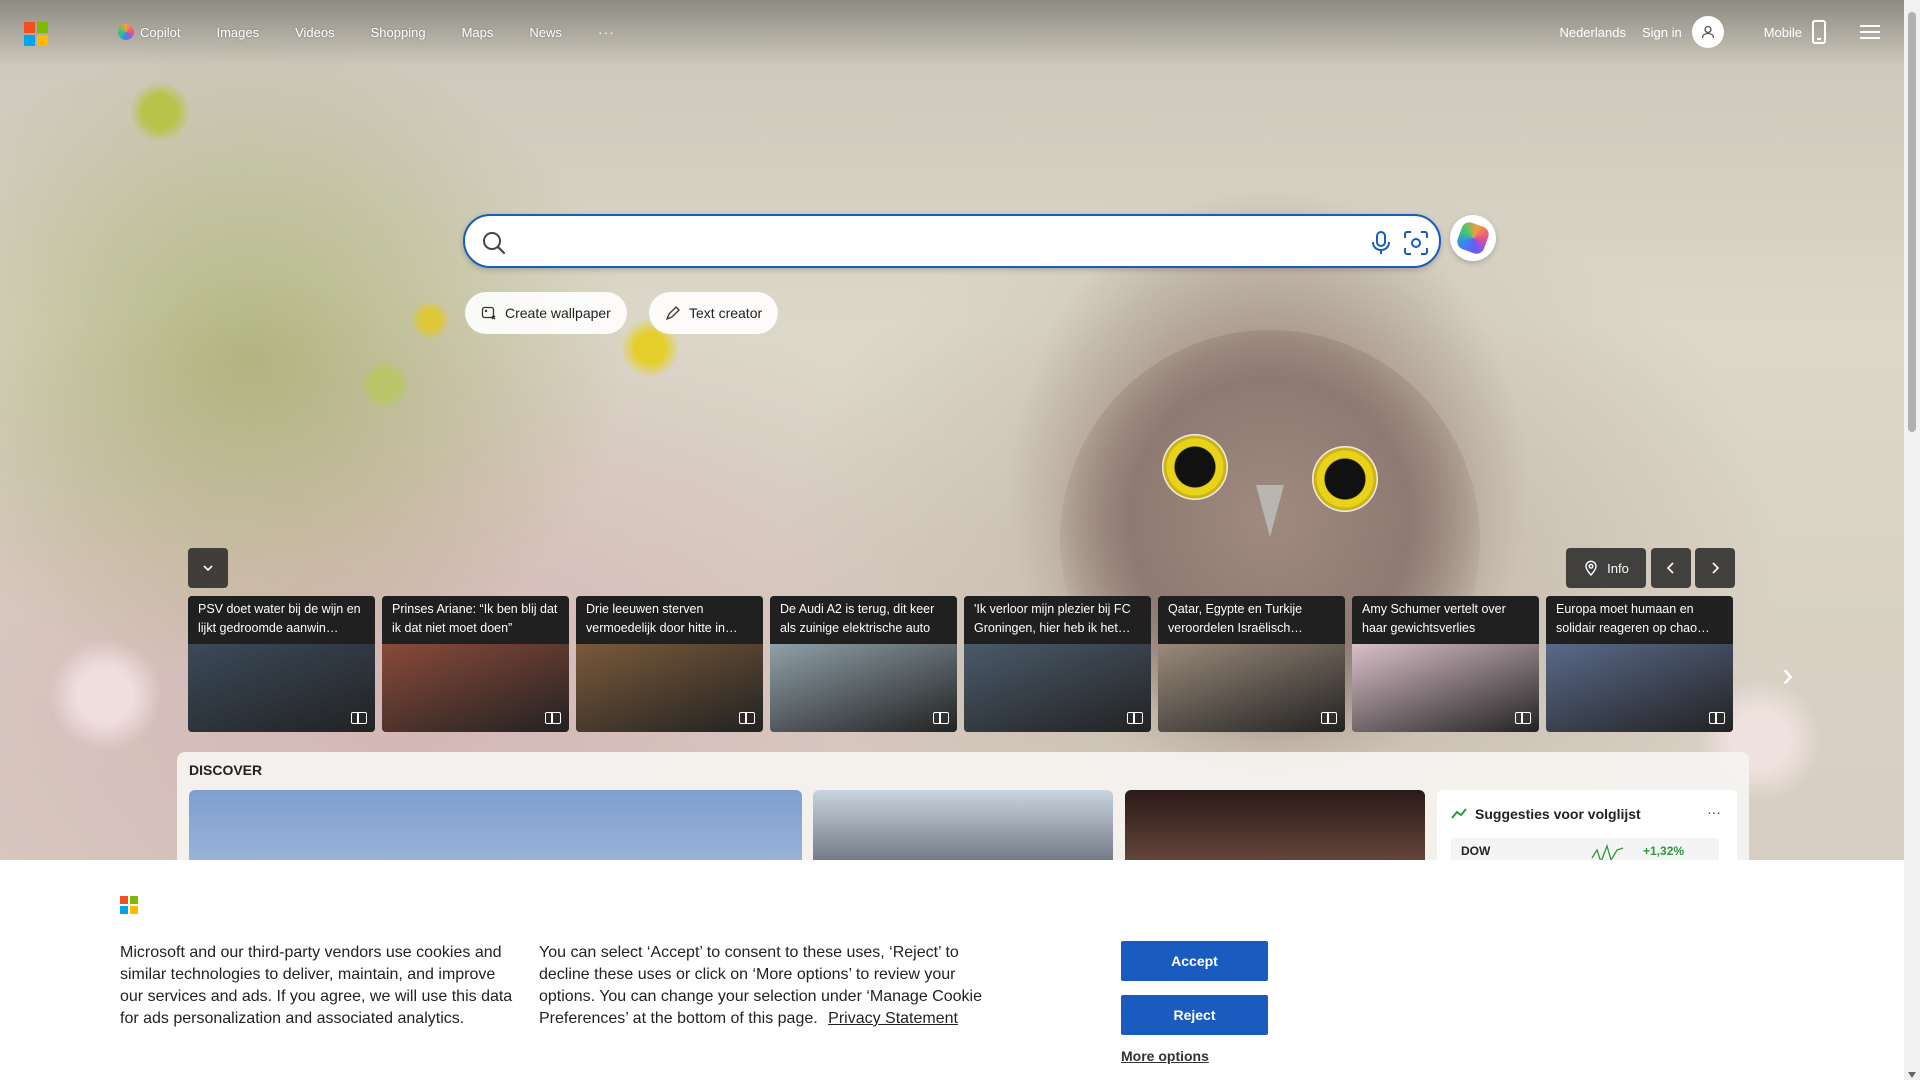  I want to click on more-nav-button: ···, so click(606, 32).